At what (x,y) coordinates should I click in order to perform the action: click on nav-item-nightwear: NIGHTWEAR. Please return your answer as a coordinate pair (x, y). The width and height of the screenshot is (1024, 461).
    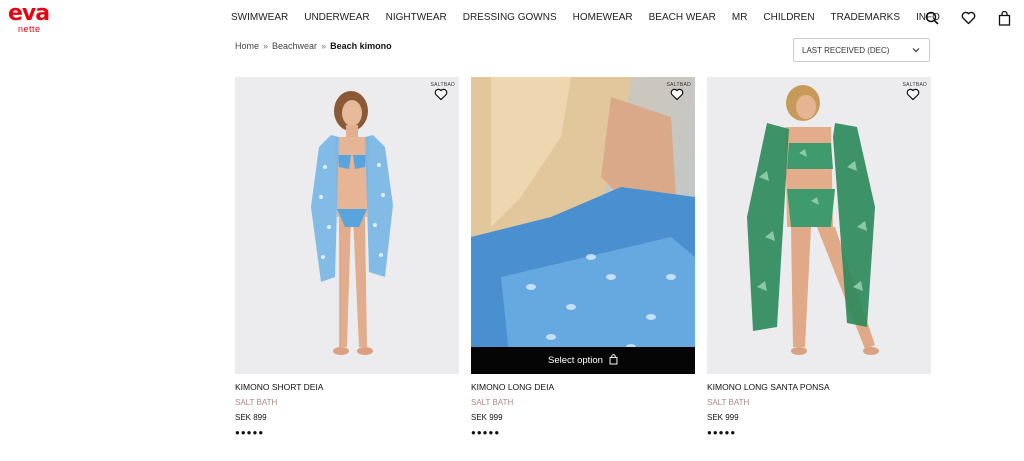
    Looking at the image, I should click on (416, 18).